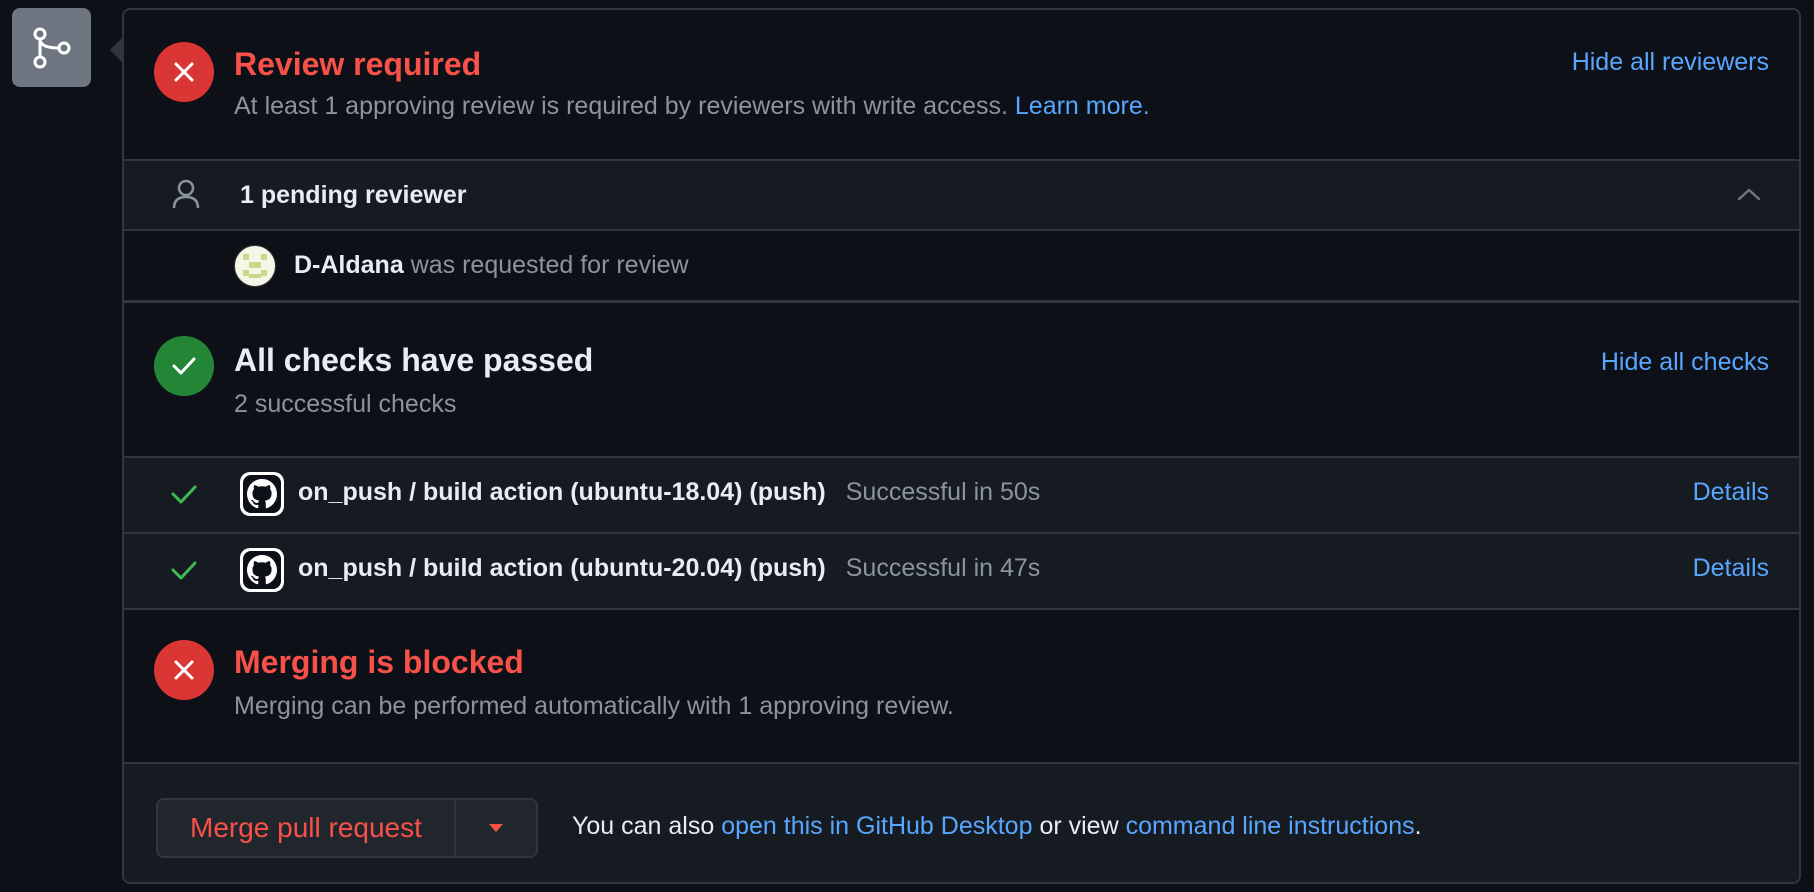 This screenshot has width=1814, height=892. Describe the element at coordinates (353, 195) in the screenshot. I see `pending-reviewer-summary: 1 pending reviewer` at that location.